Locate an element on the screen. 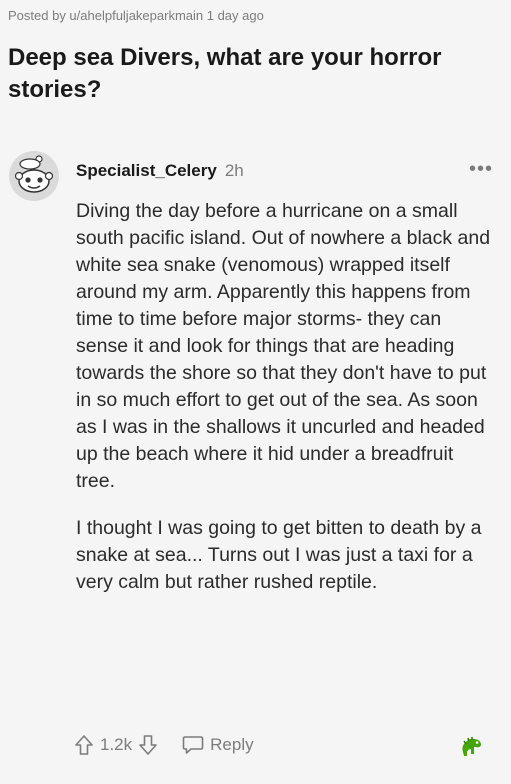 The width and height of the screenshot is (511, 784). upvote-button is located at coordinates (84, 745).